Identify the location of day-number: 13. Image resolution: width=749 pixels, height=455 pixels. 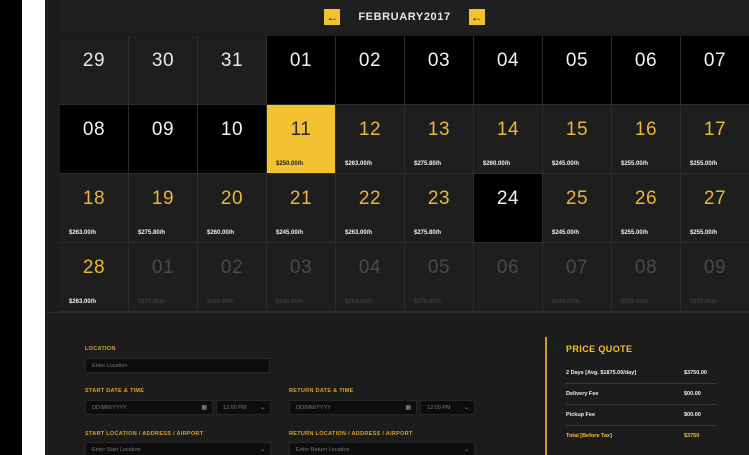
(439, 129).